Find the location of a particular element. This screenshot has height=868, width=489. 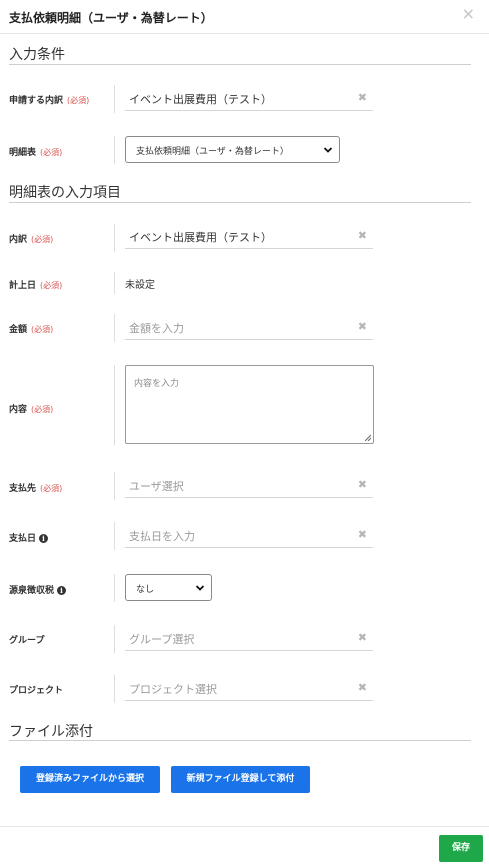

register-new-file-button: 新規ファイル登録して添付 is located at coordinates (240, 779).